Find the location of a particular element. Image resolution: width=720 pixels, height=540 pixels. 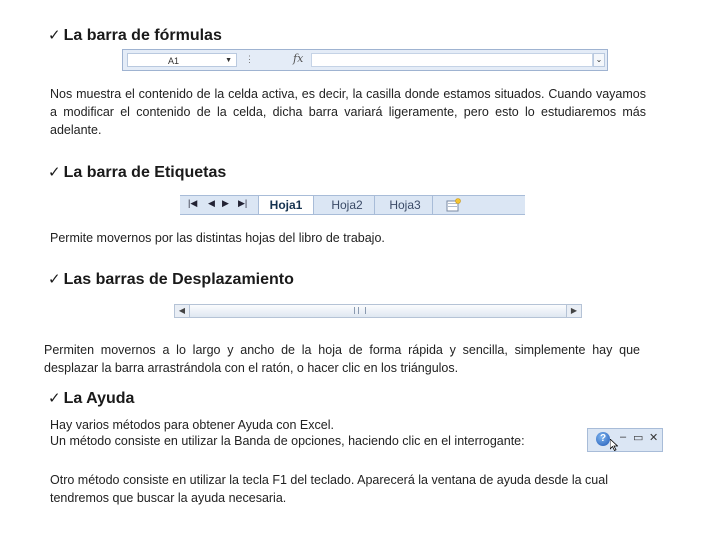

next-sheet-icon: ▶ is located at coordinates (225, 203).